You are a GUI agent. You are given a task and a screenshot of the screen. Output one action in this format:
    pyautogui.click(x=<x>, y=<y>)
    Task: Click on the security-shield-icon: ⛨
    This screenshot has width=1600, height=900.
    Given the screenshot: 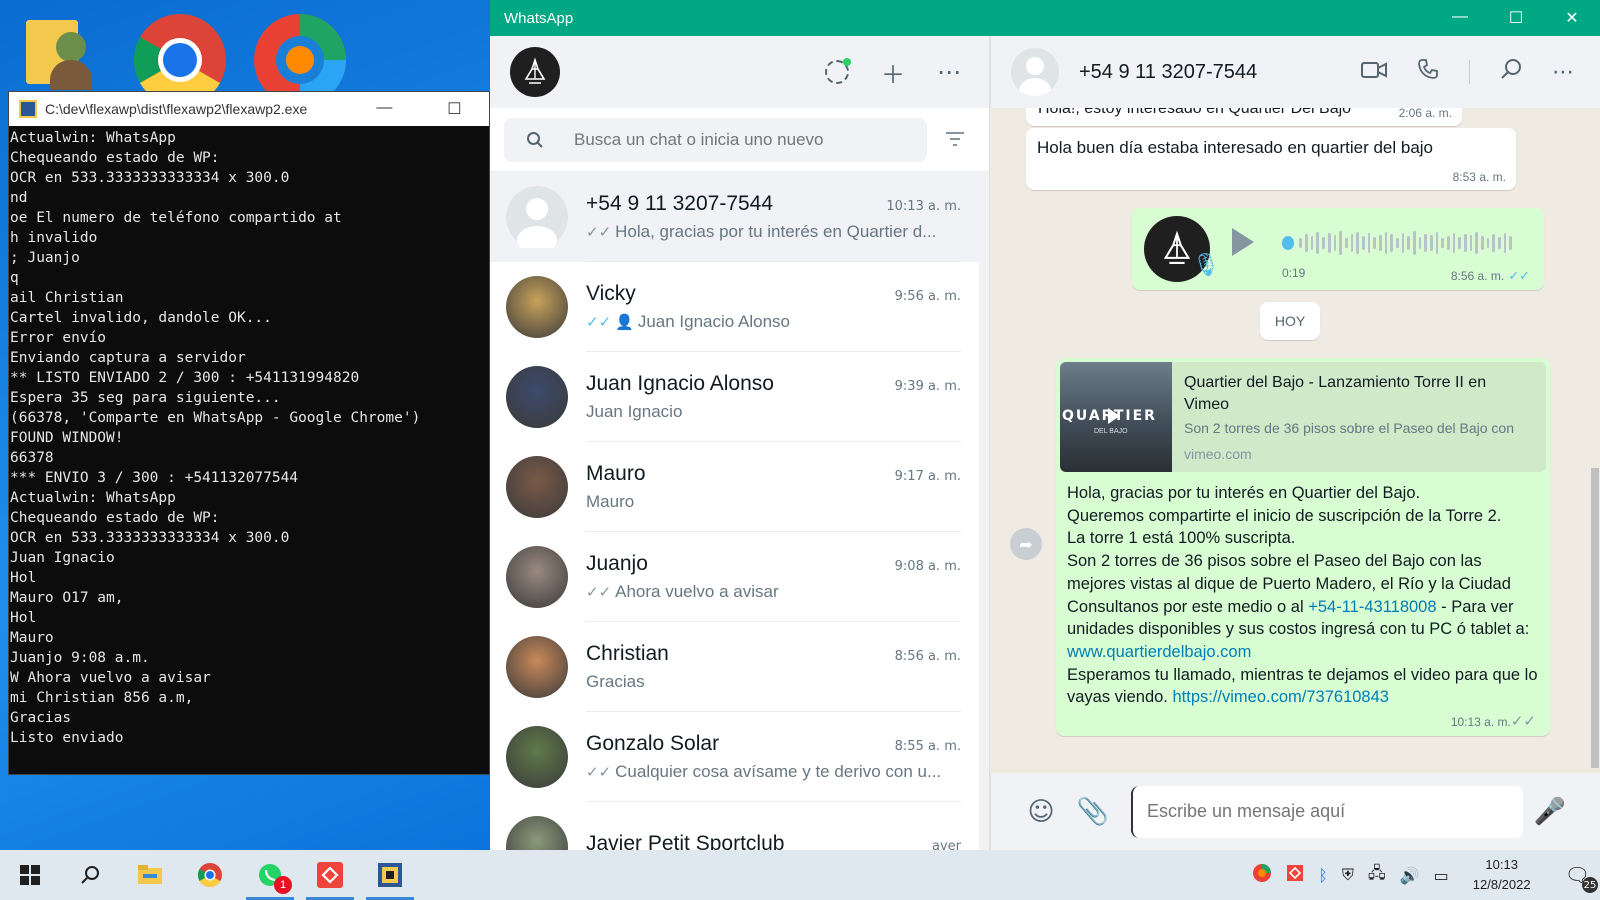 What is the action you would take?
    pyautogui.click(x=1348, y=875)
    